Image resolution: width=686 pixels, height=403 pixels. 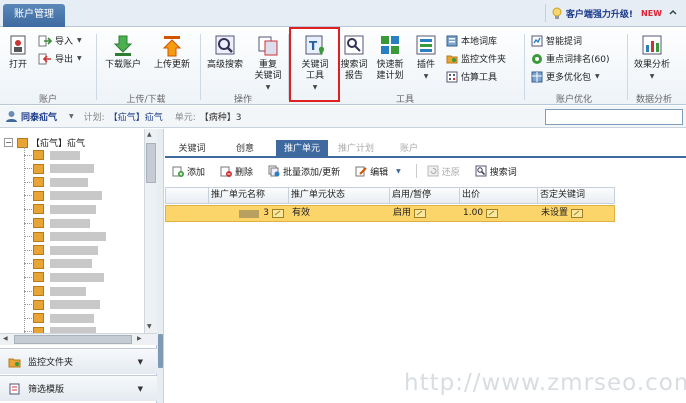 I want to click on horizontal-scrollbar: ◀ ▶, so click(x=78, y=339).